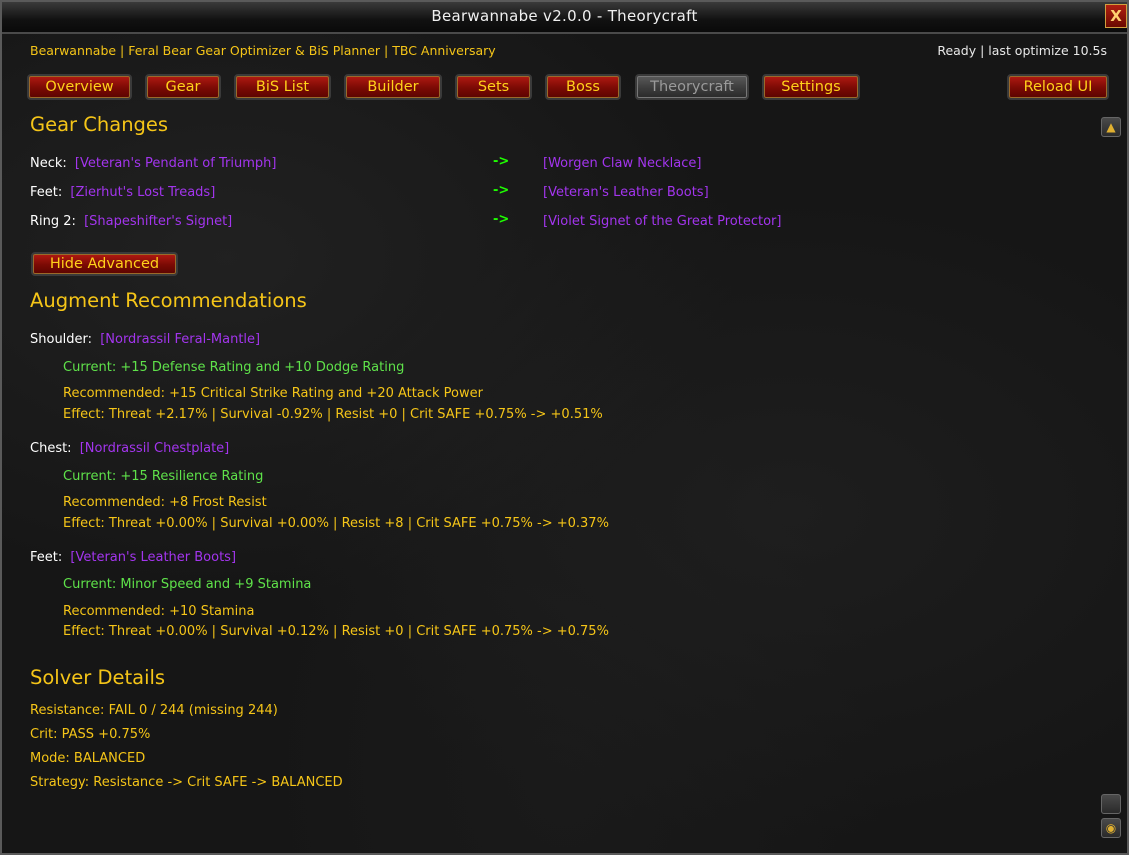 The height and width of the screenshot is (855, 1129). What do you see at coordinates (163, 476) in the screenshot?
I see `augment-current: Current: +15 Resilience Rating` at bounding box center [163, 476].